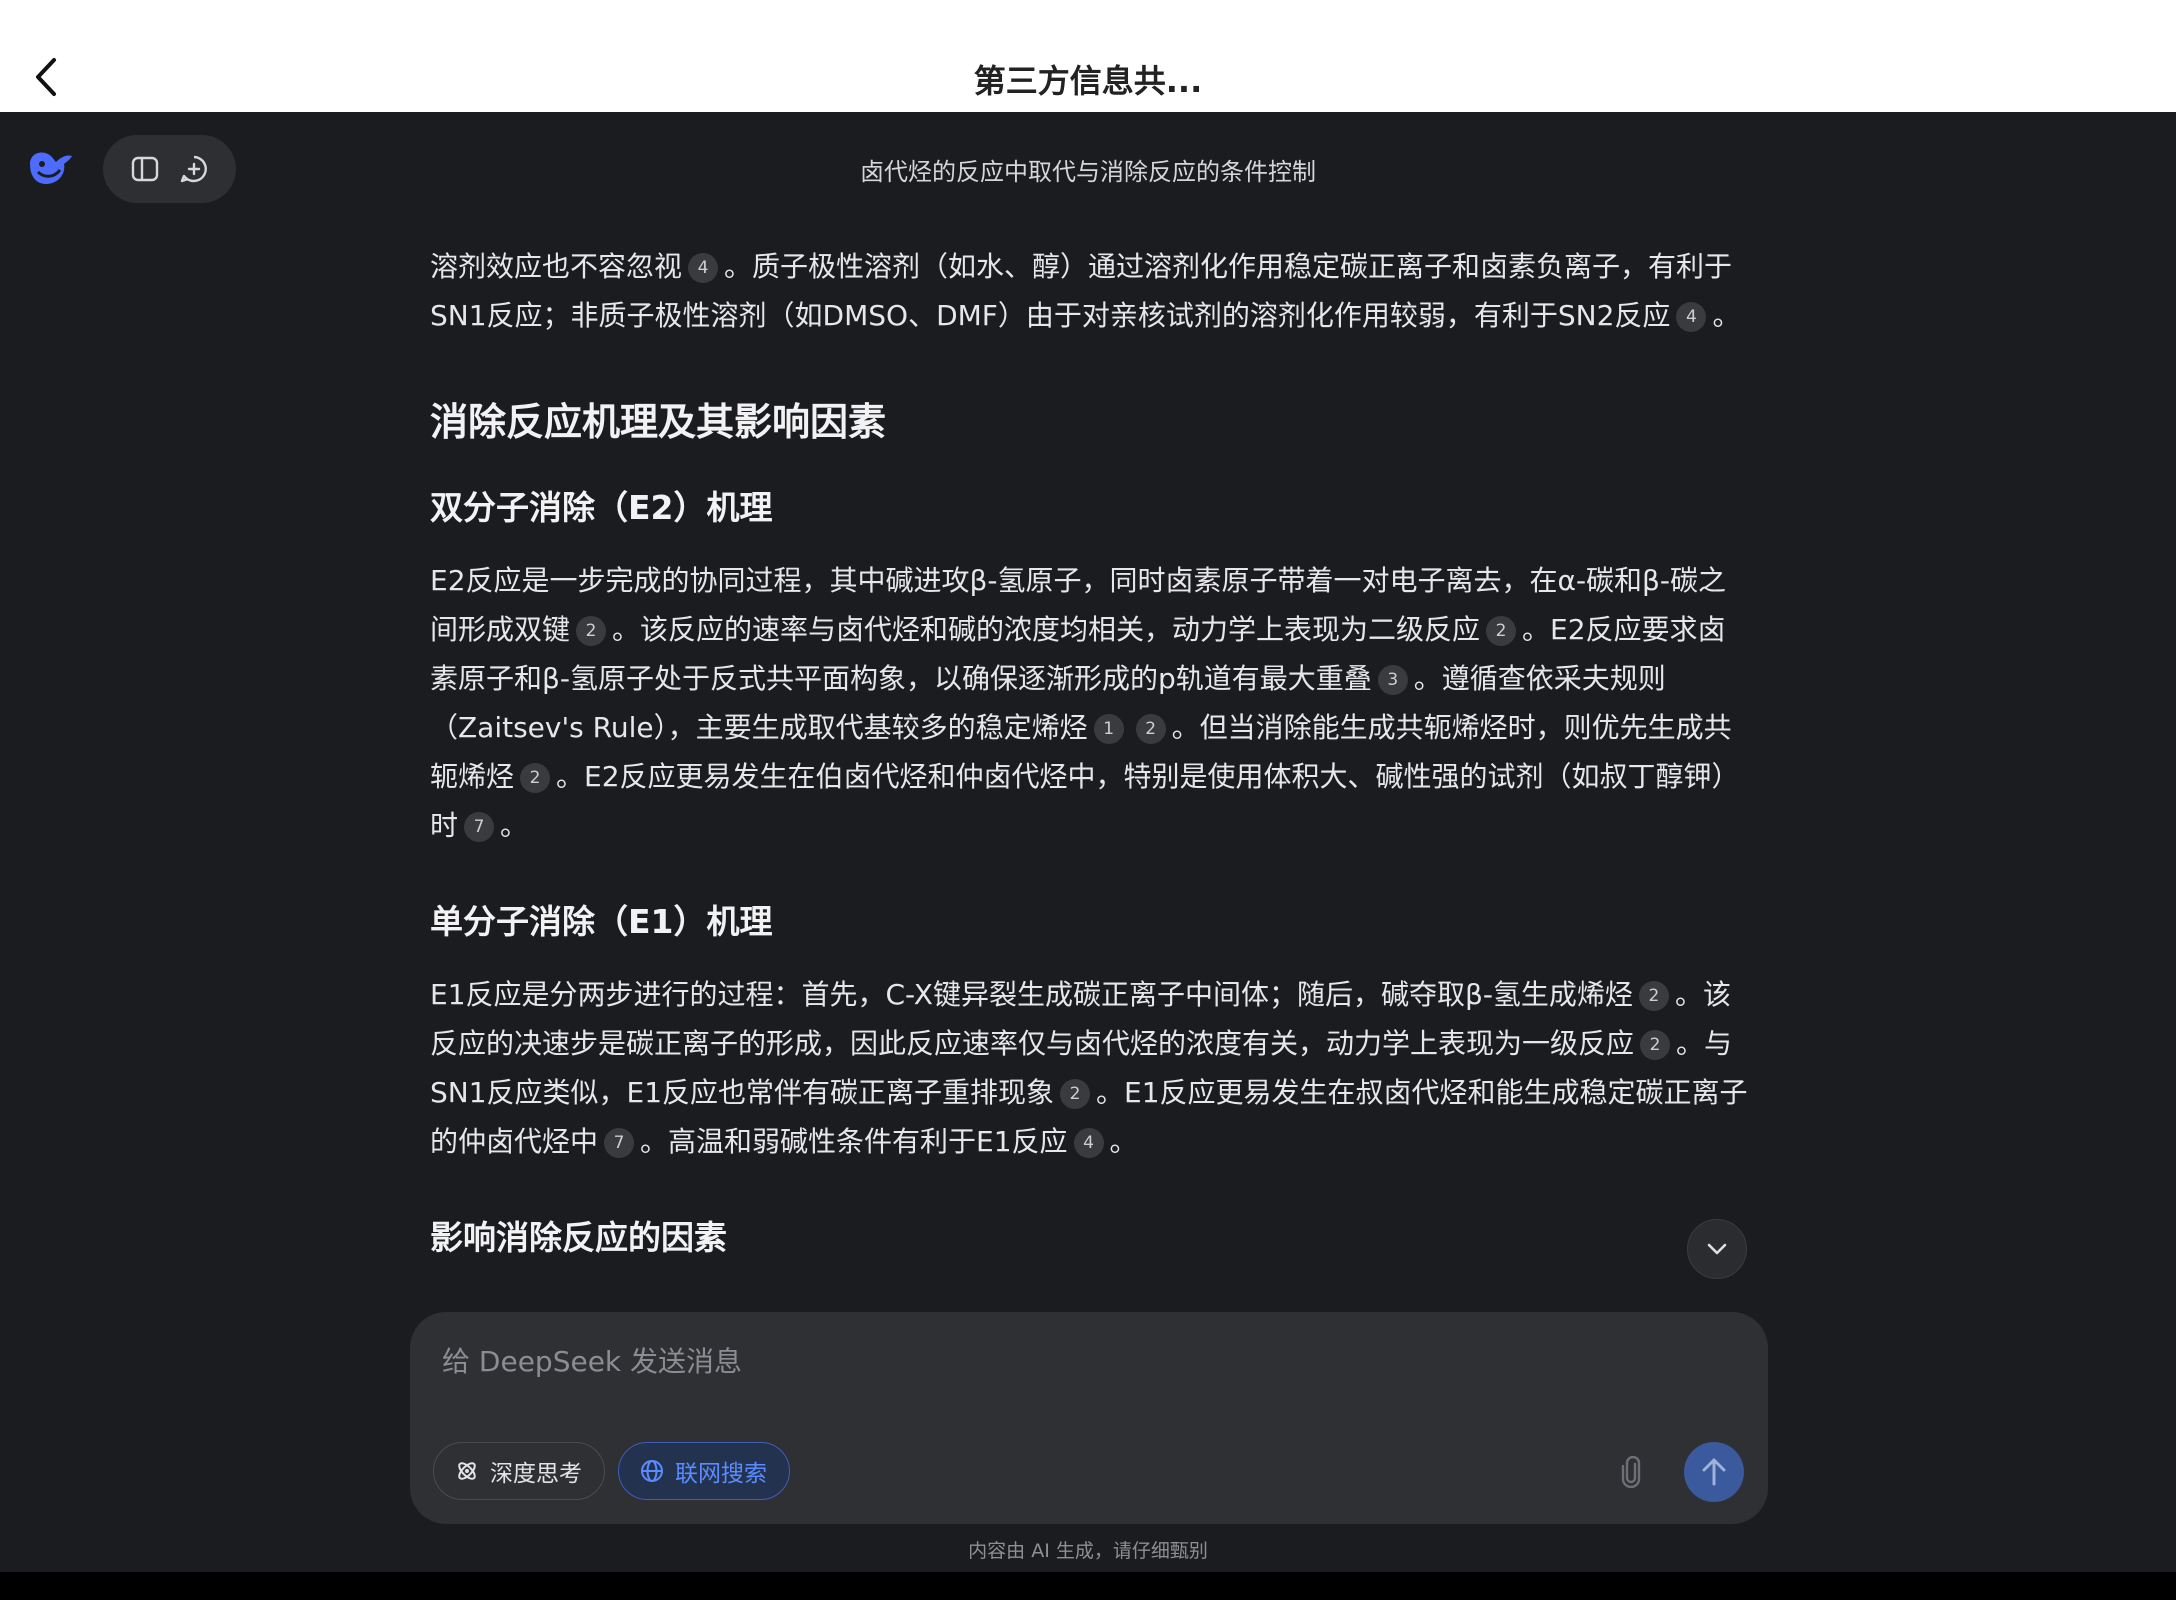 Image resolution: width=2176 pixels, height=1600 pixels. Describe the element at coordinates (601, 921) in the screenshot. I see `heading-e1: 单分子消除（E1）机理` at that location.